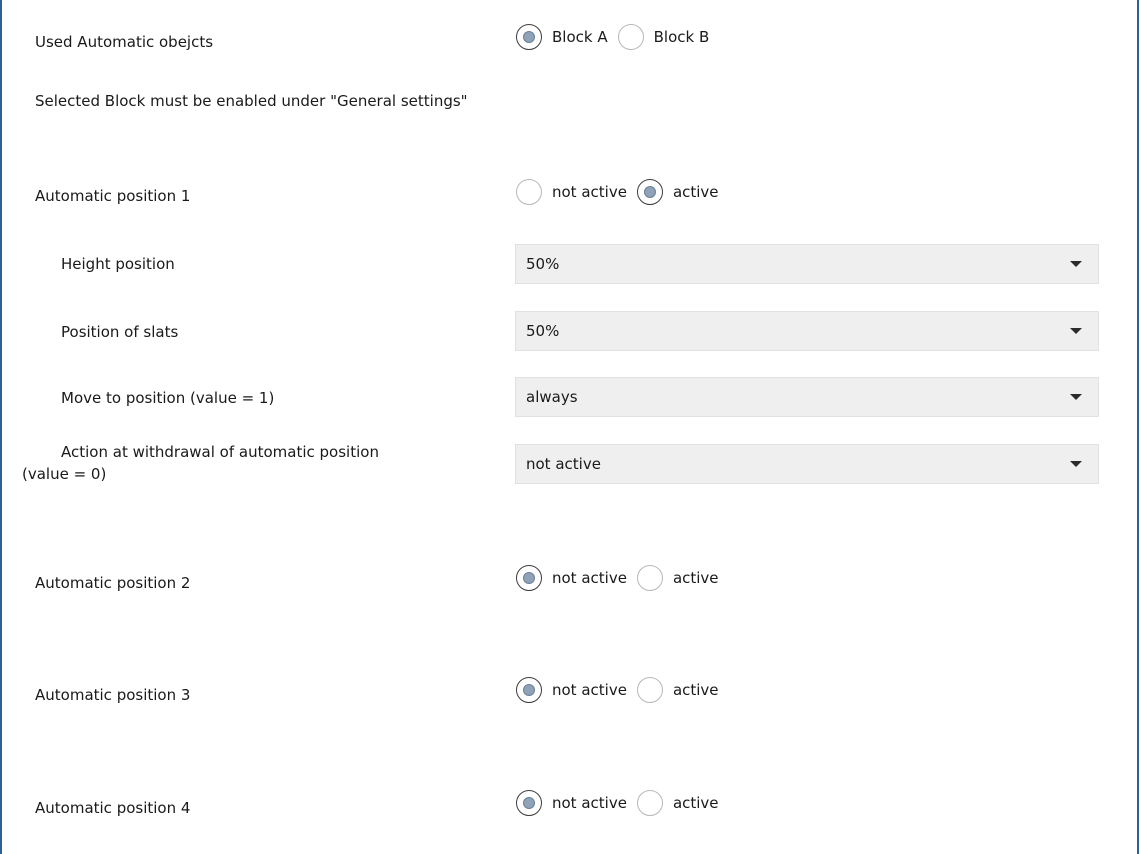  I want to click on block-a-label: Block A, so click(580, 37).